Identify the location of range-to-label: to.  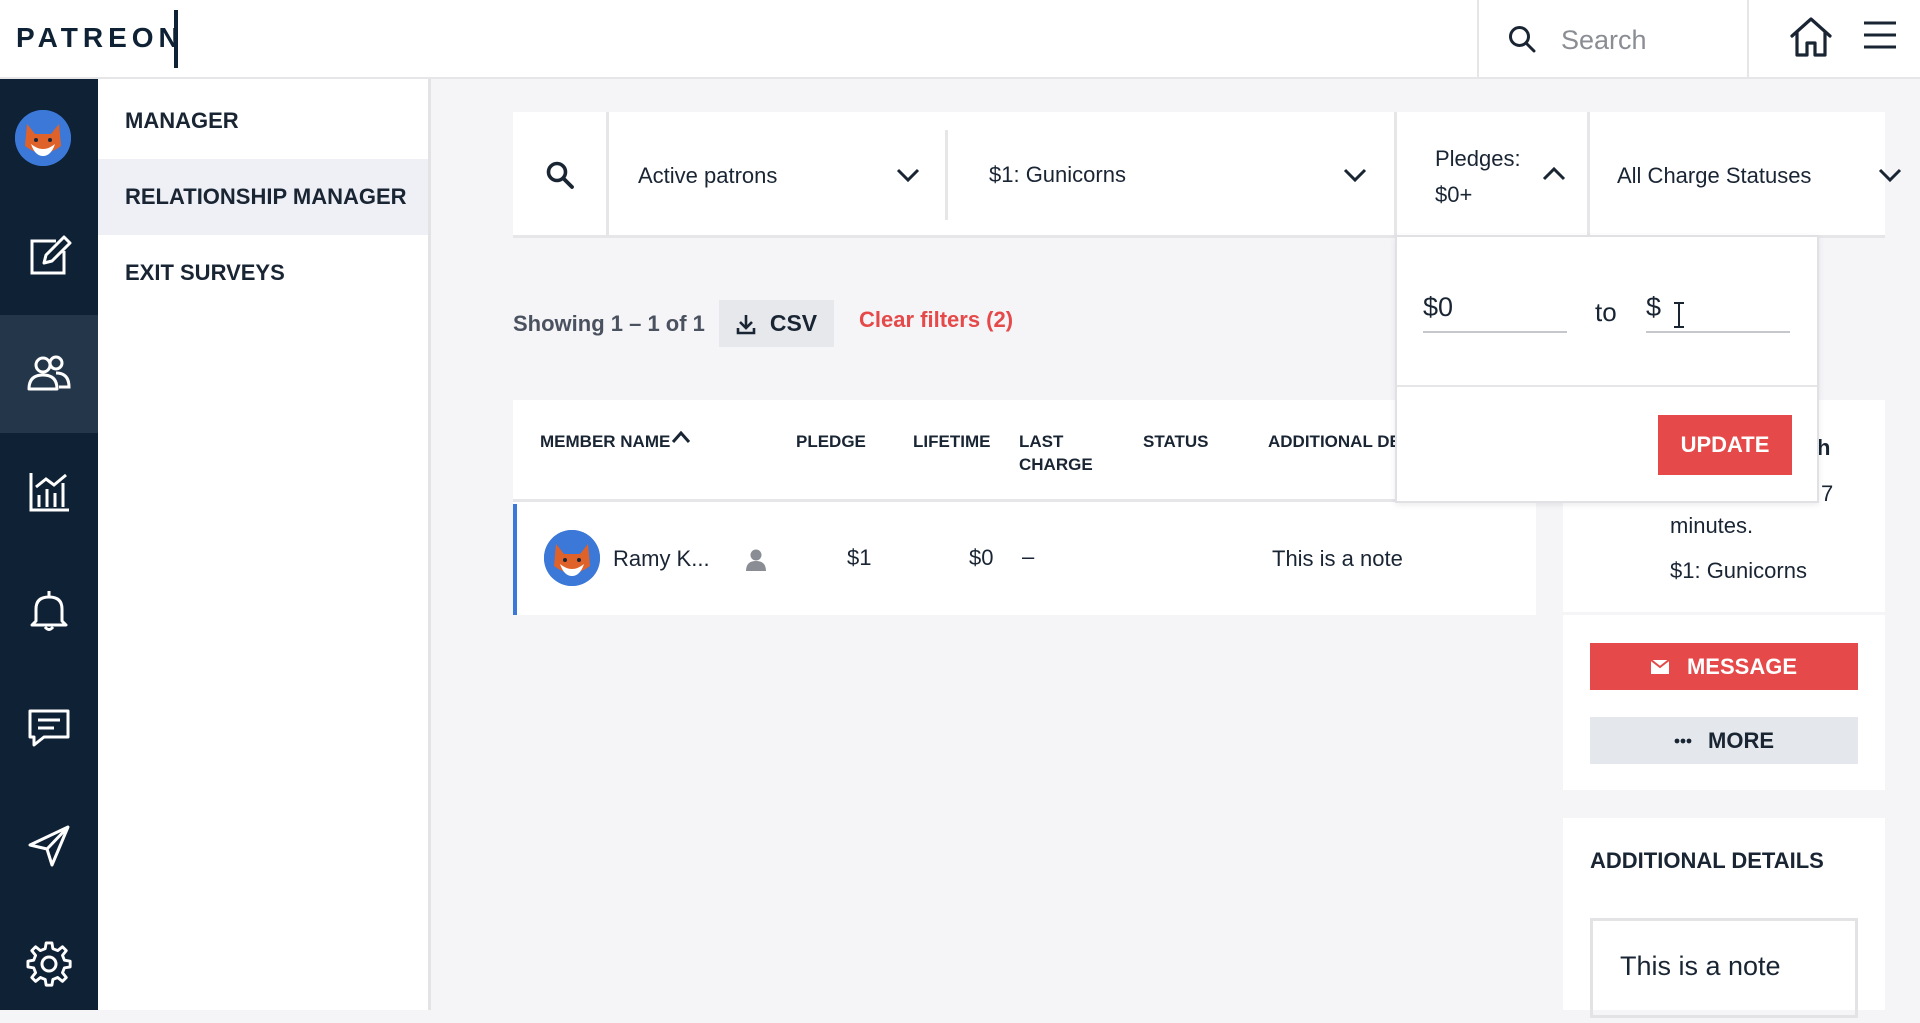
(1606, 312).